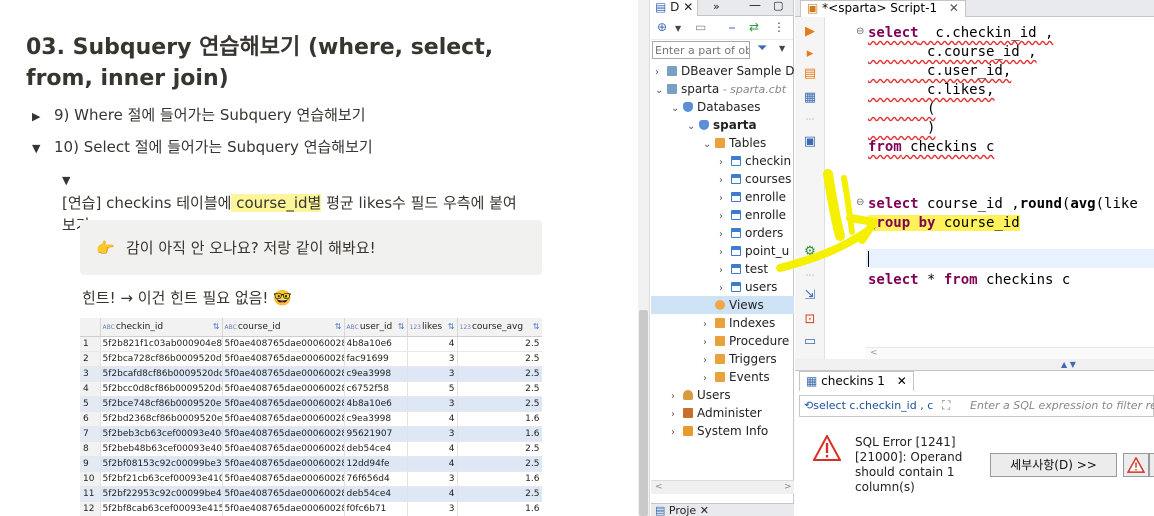  I want to click on tree-item-indexes: › Indexes, so click(748, 323).